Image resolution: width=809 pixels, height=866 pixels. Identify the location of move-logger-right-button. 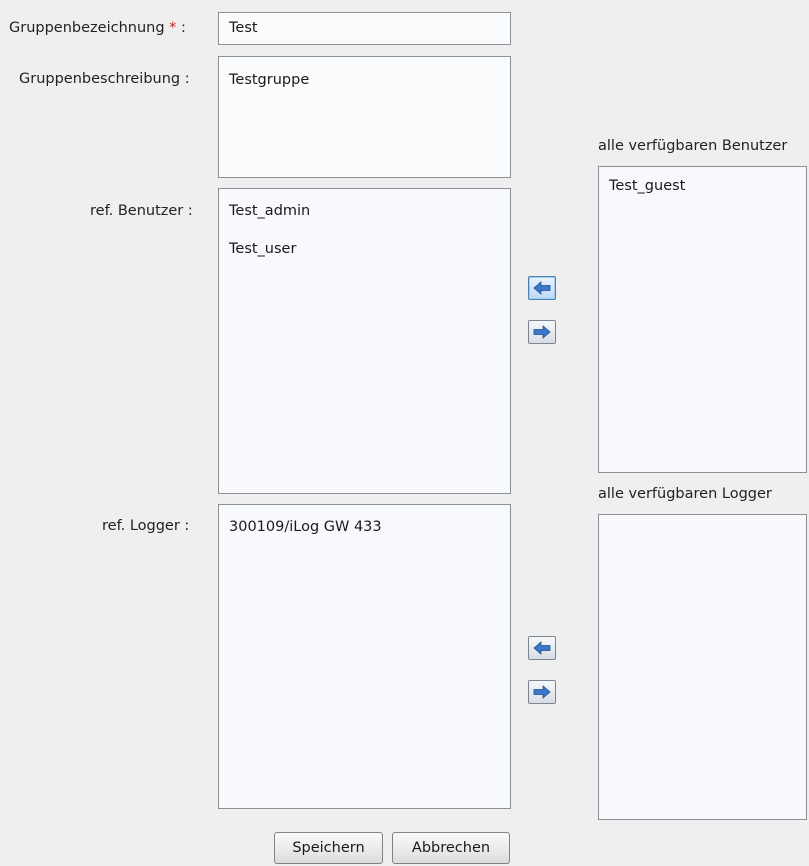
(542, 692).